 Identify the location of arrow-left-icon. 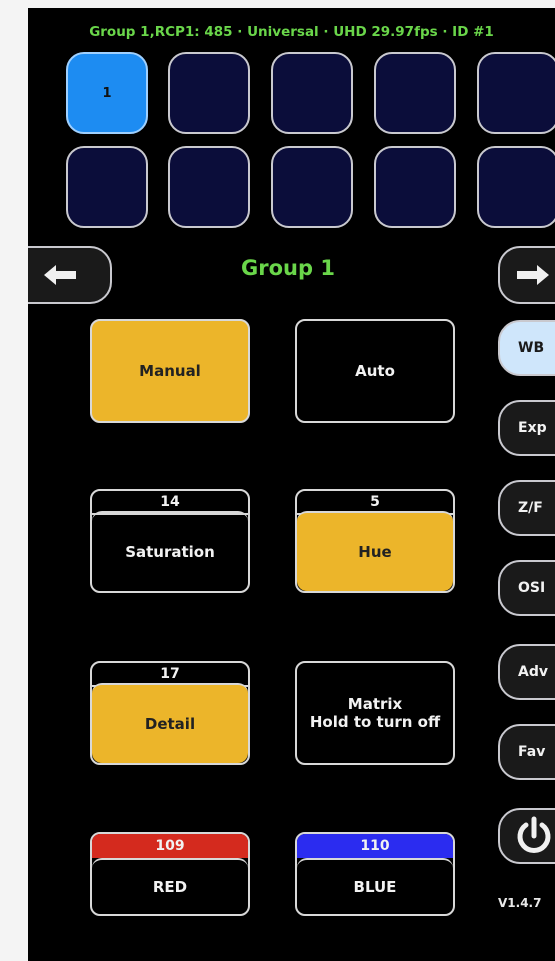
(60, 275).